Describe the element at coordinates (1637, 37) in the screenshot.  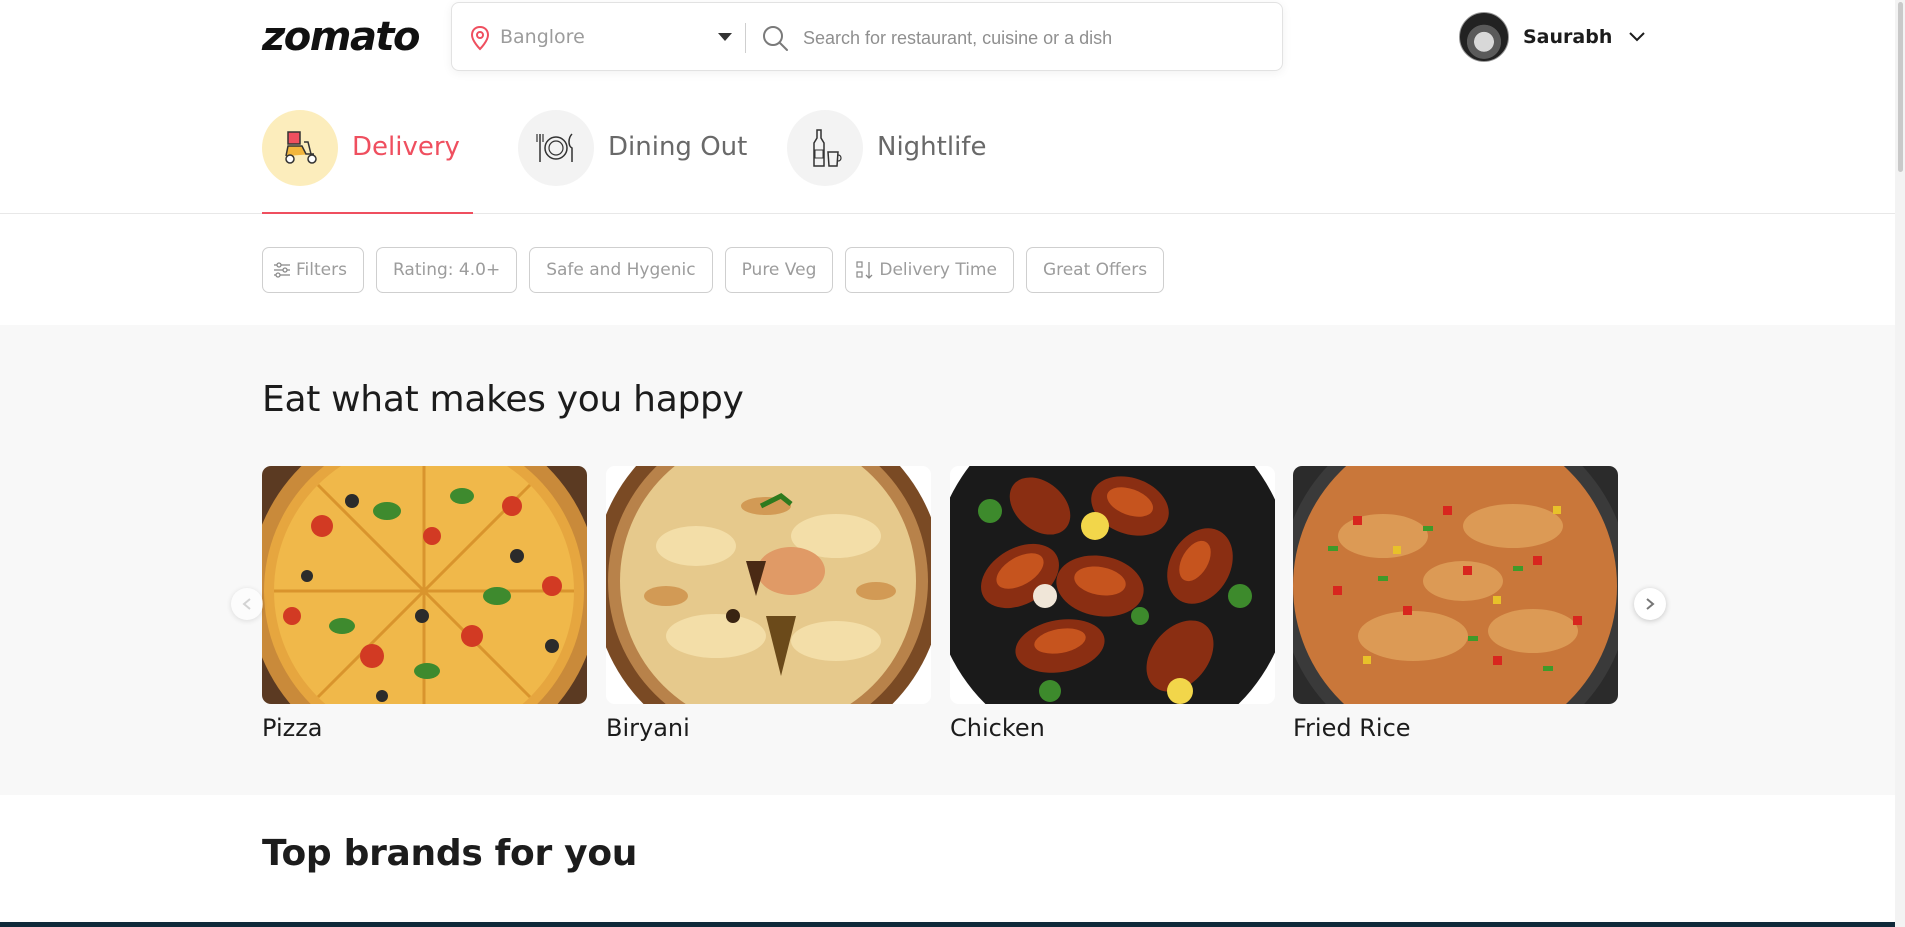
I see `chevron-down-icon` at that location.